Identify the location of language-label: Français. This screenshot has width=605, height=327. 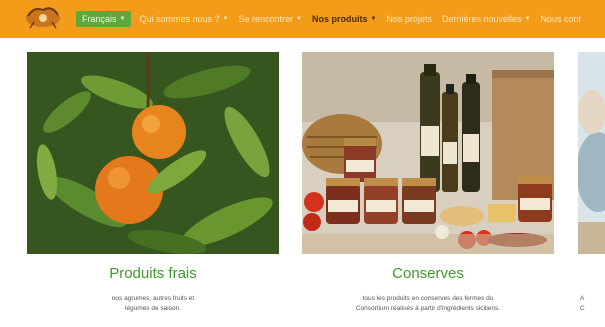
(99, 19).